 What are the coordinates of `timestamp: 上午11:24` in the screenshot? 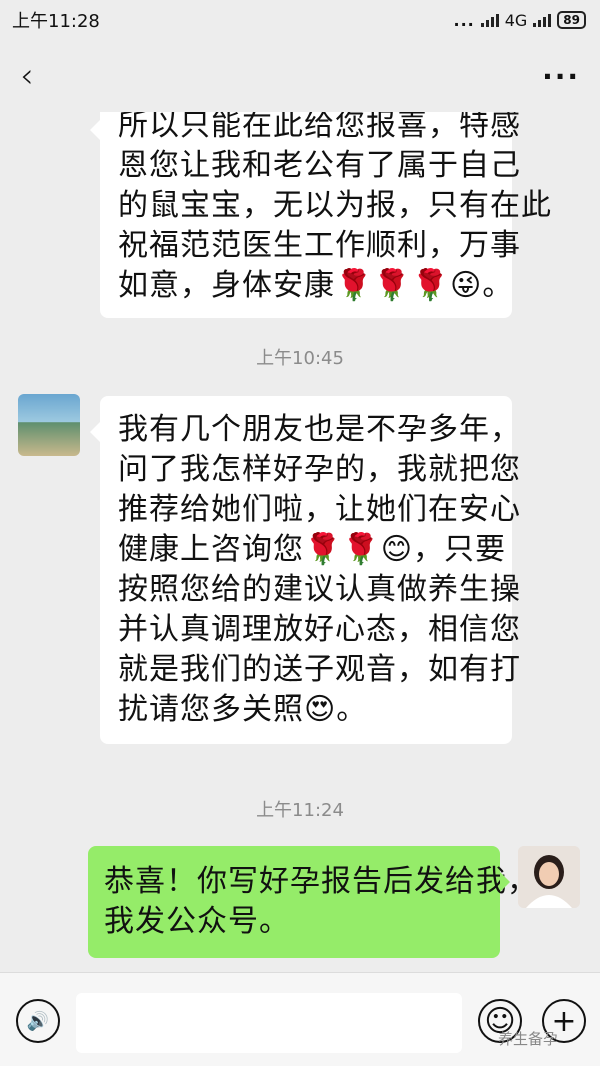 It's located at (300, 810).